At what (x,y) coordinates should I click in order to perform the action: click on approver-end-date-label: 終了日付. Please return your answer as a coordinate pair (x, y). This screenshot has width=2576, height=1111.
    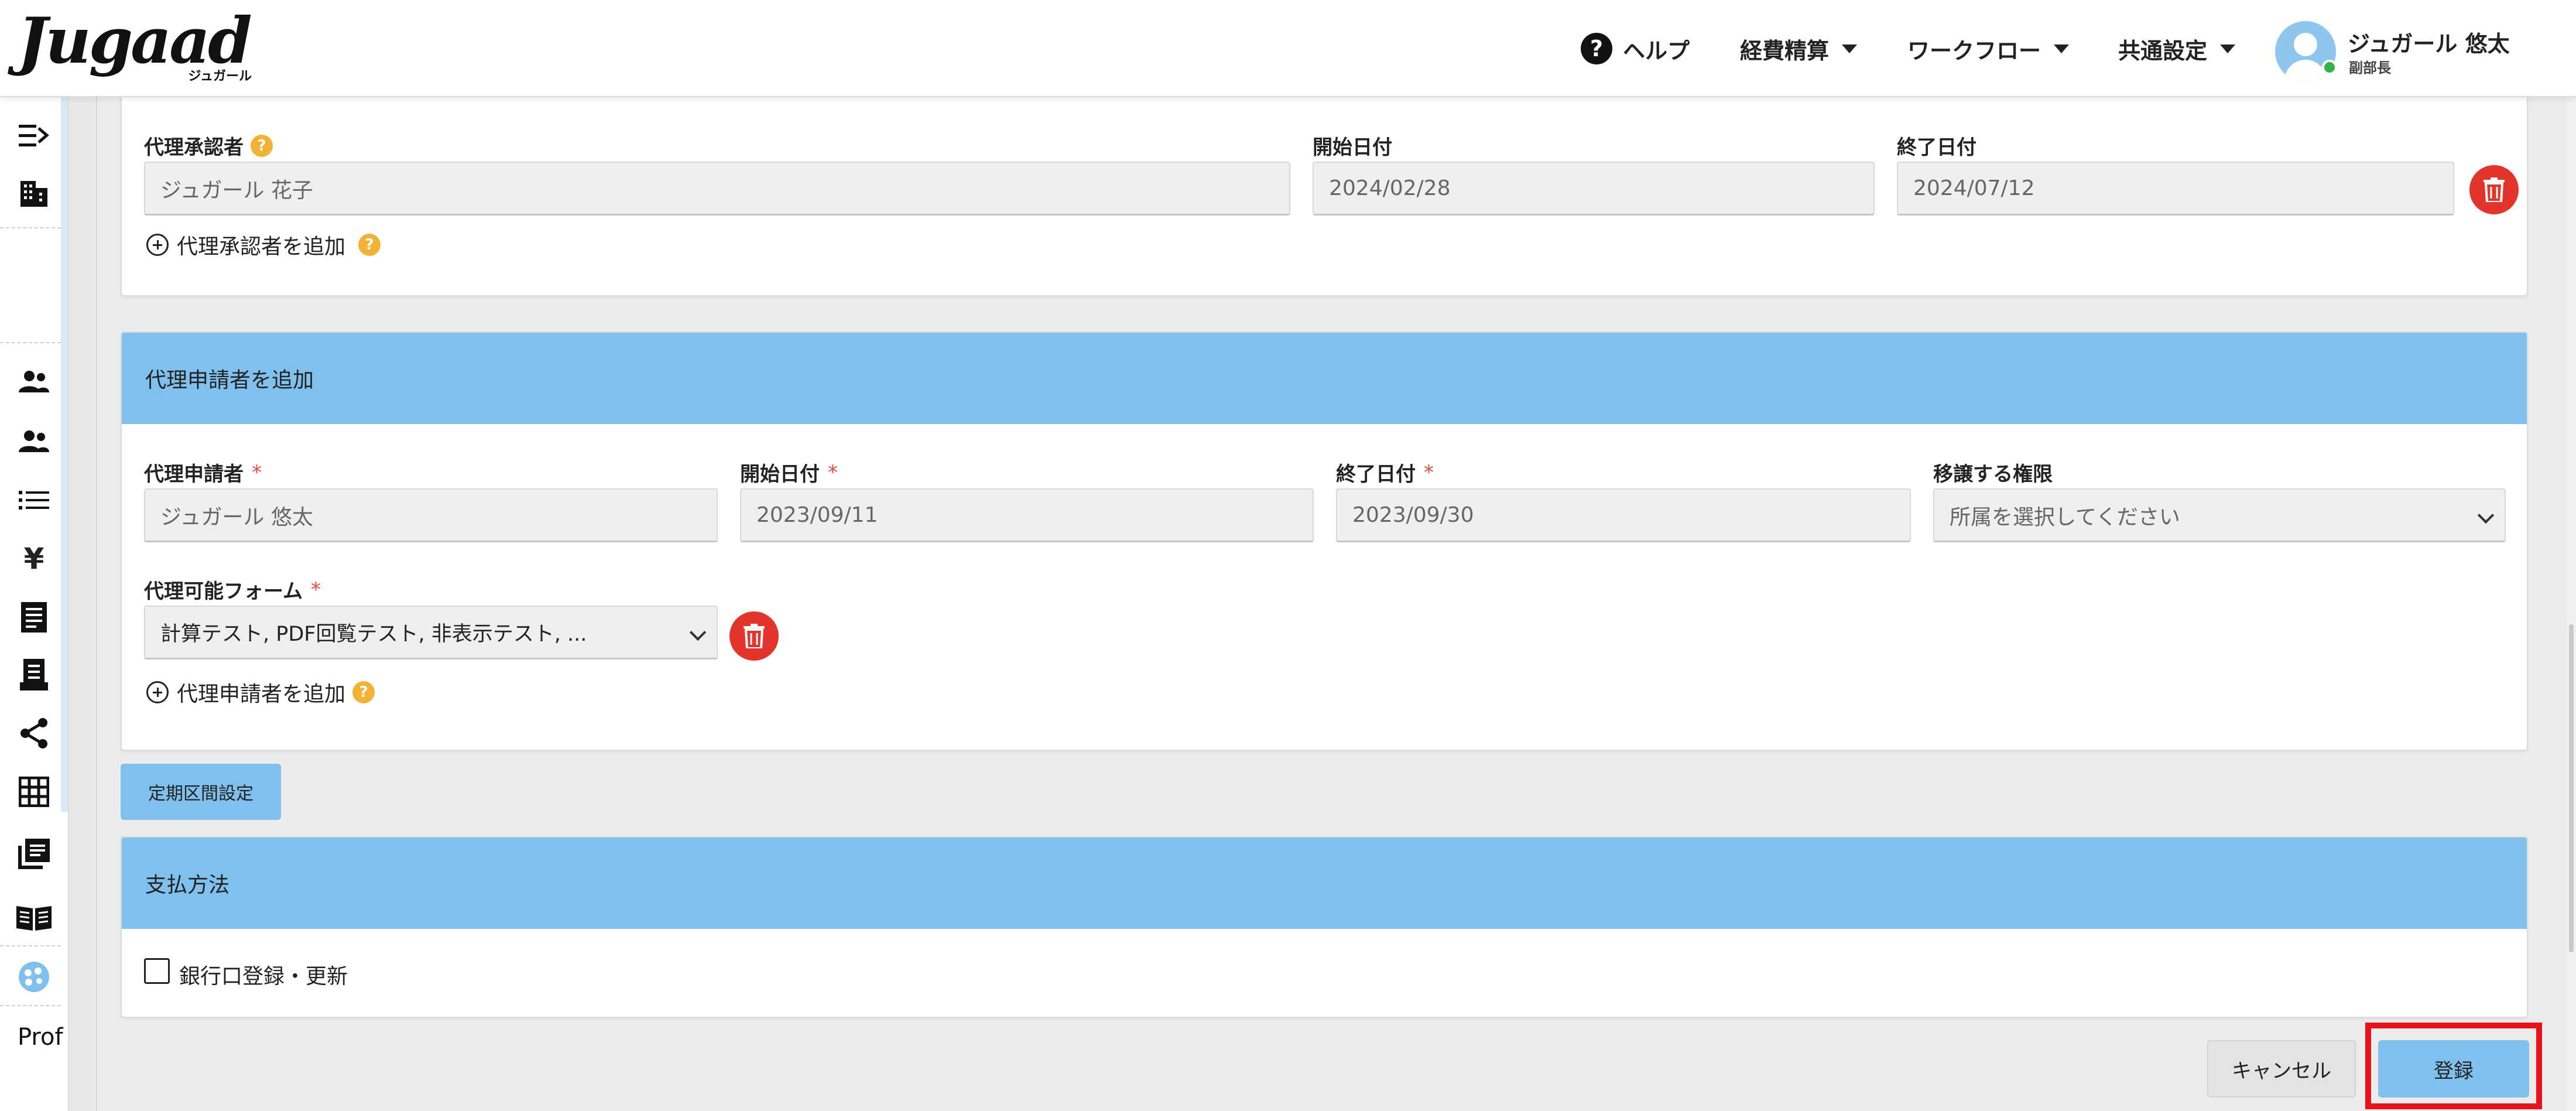
    Looking at the image, I should click on (1936, 147).